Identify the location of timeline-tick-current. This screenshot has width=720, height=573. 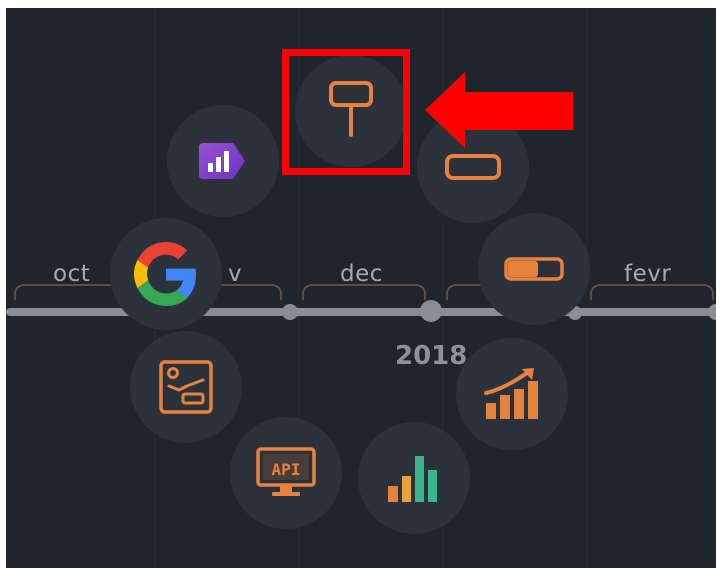
(431, 311).